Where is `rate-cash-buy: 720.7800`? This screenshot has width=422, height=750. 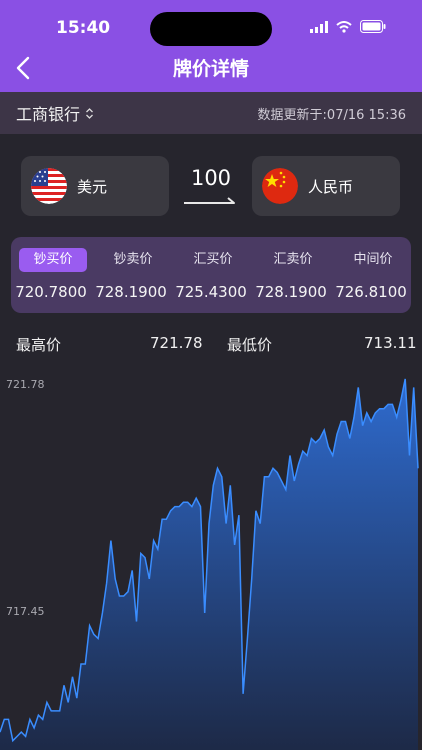 rate-cash-buy: 720.7800 is located at coordinates (51, 292).